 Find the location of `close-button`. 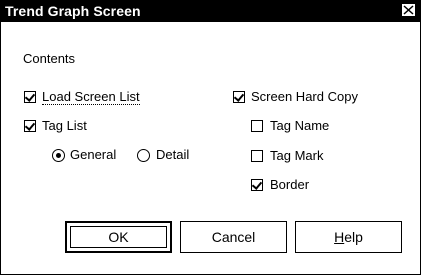

close-button is located at coordinates (408, 10).